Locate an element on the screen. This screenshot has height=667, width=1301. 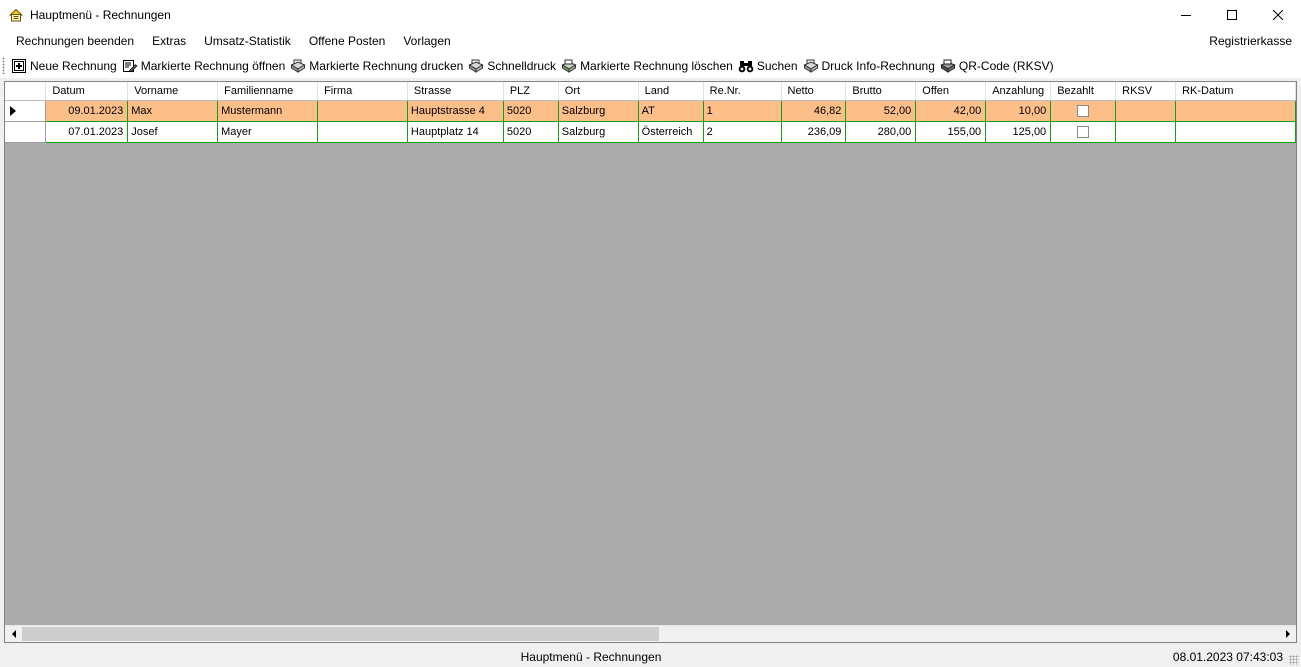
scroll-right-icon is located at coordinates (1287, 634).